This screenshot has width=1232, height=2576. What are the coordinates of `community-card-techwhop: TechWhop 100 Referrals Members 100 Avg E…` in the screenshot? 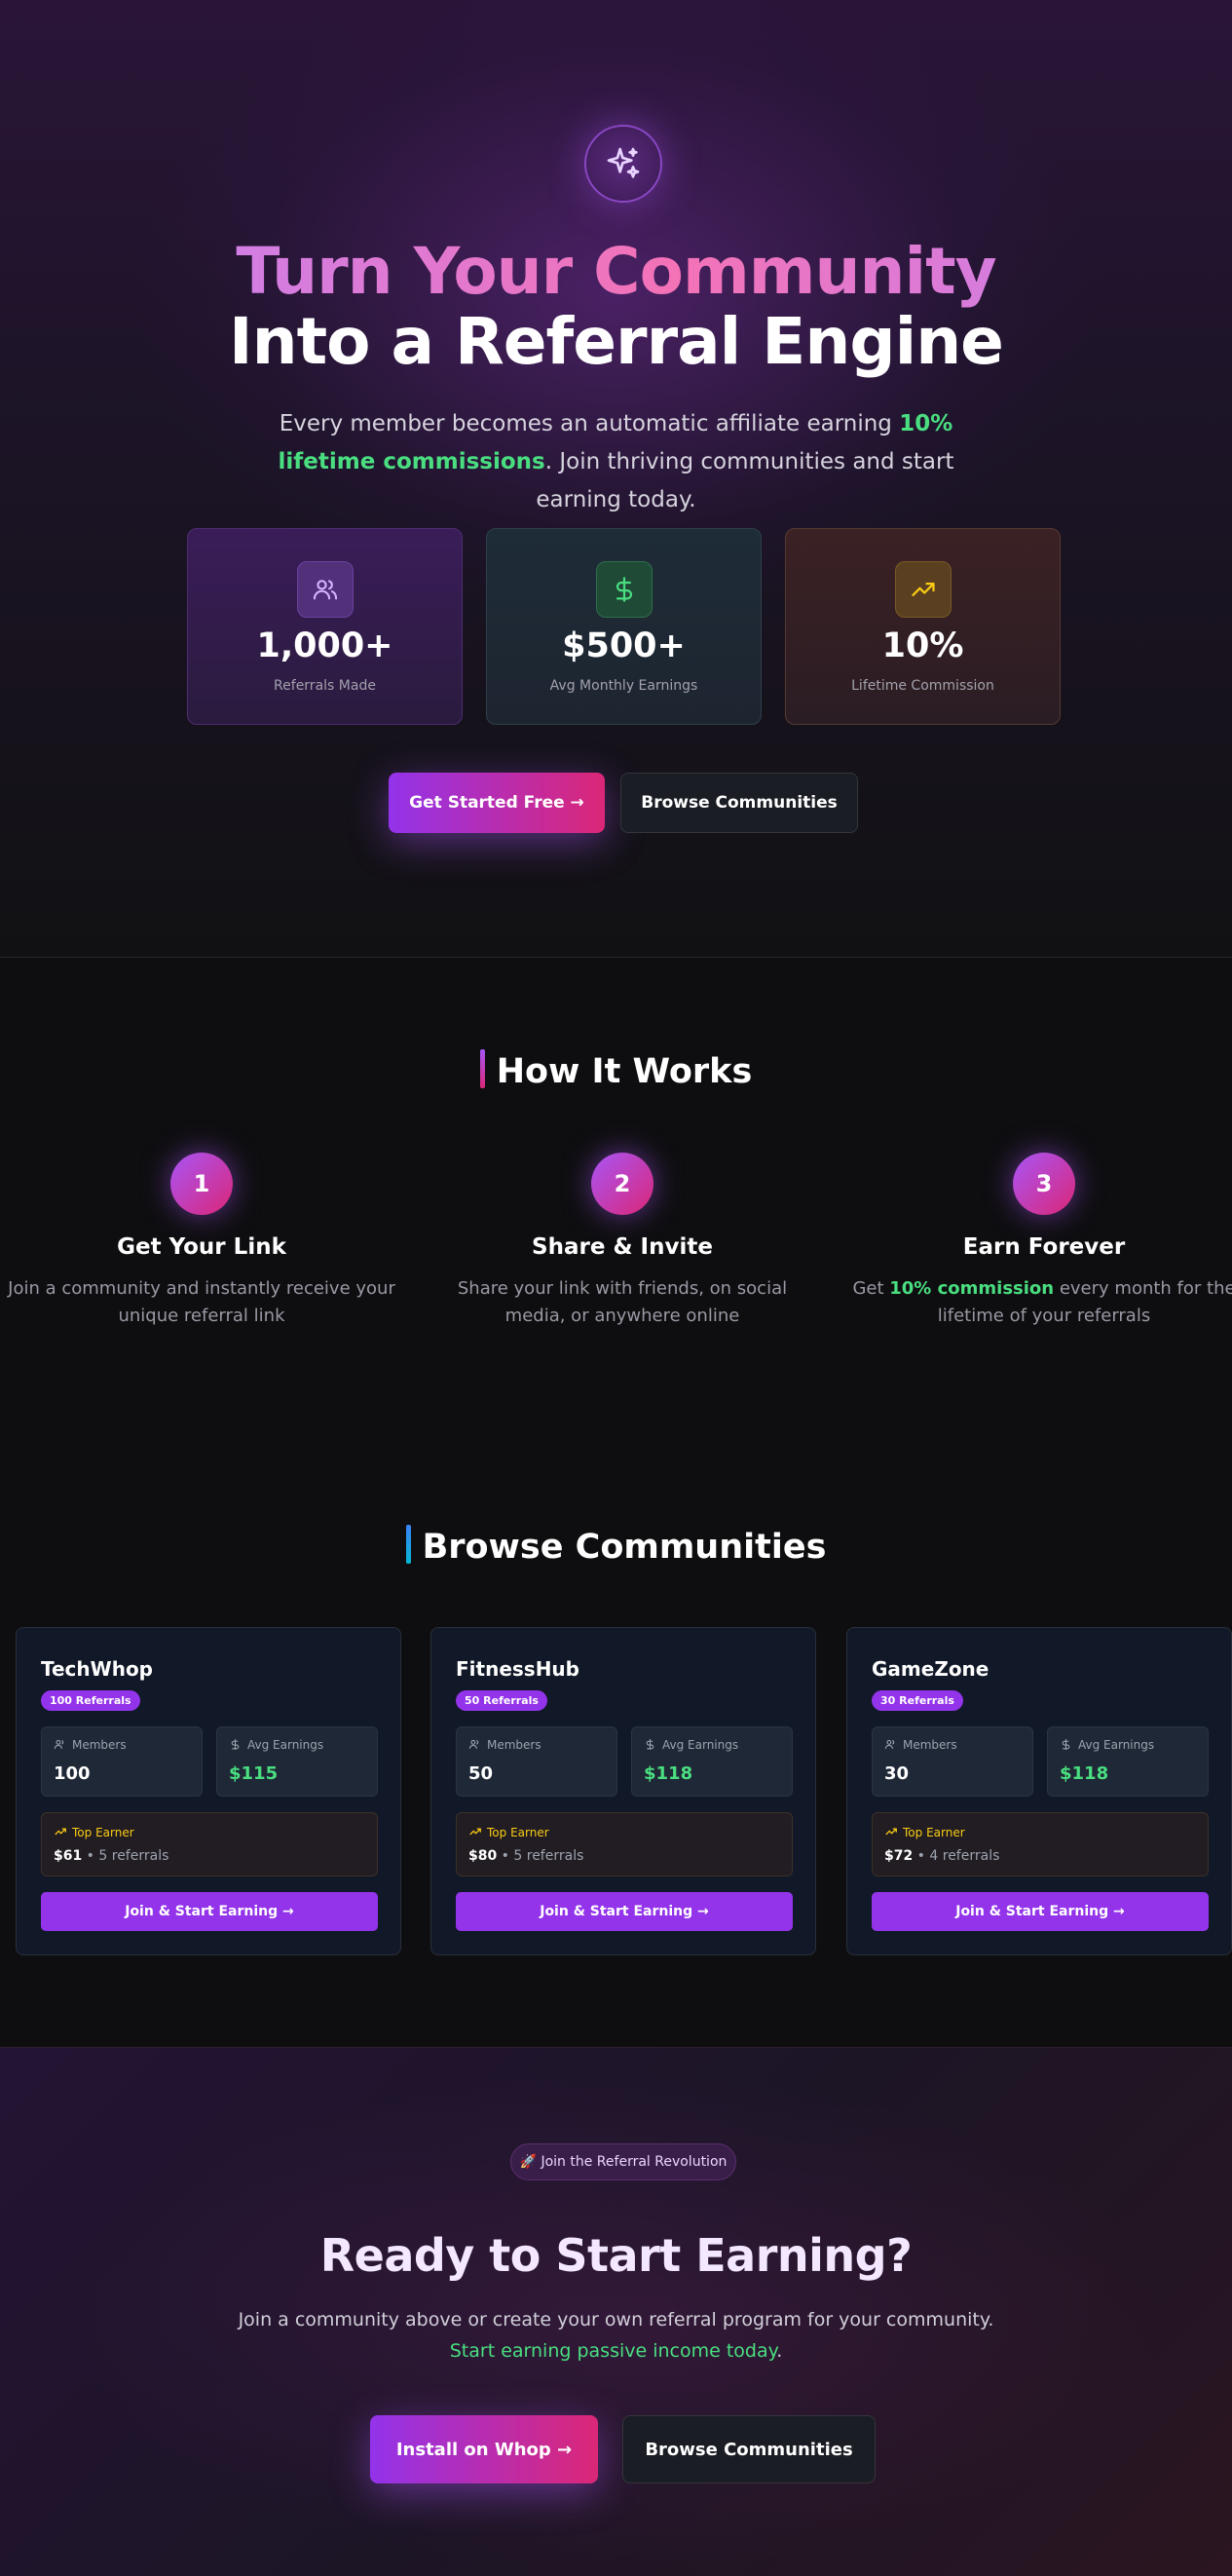 It's located at (208, 1791).